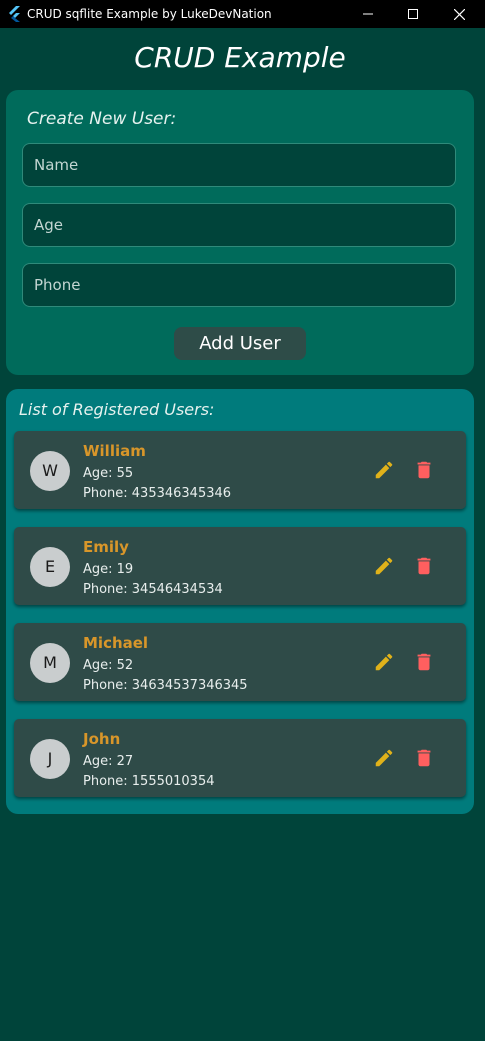 The height and width of the screenshot is (1041, 485). What do you see at coordinates (117, 409) in the screenshot?
I see `registered-users-heading: List of Registered Users:` at bounding box center [117, 409].